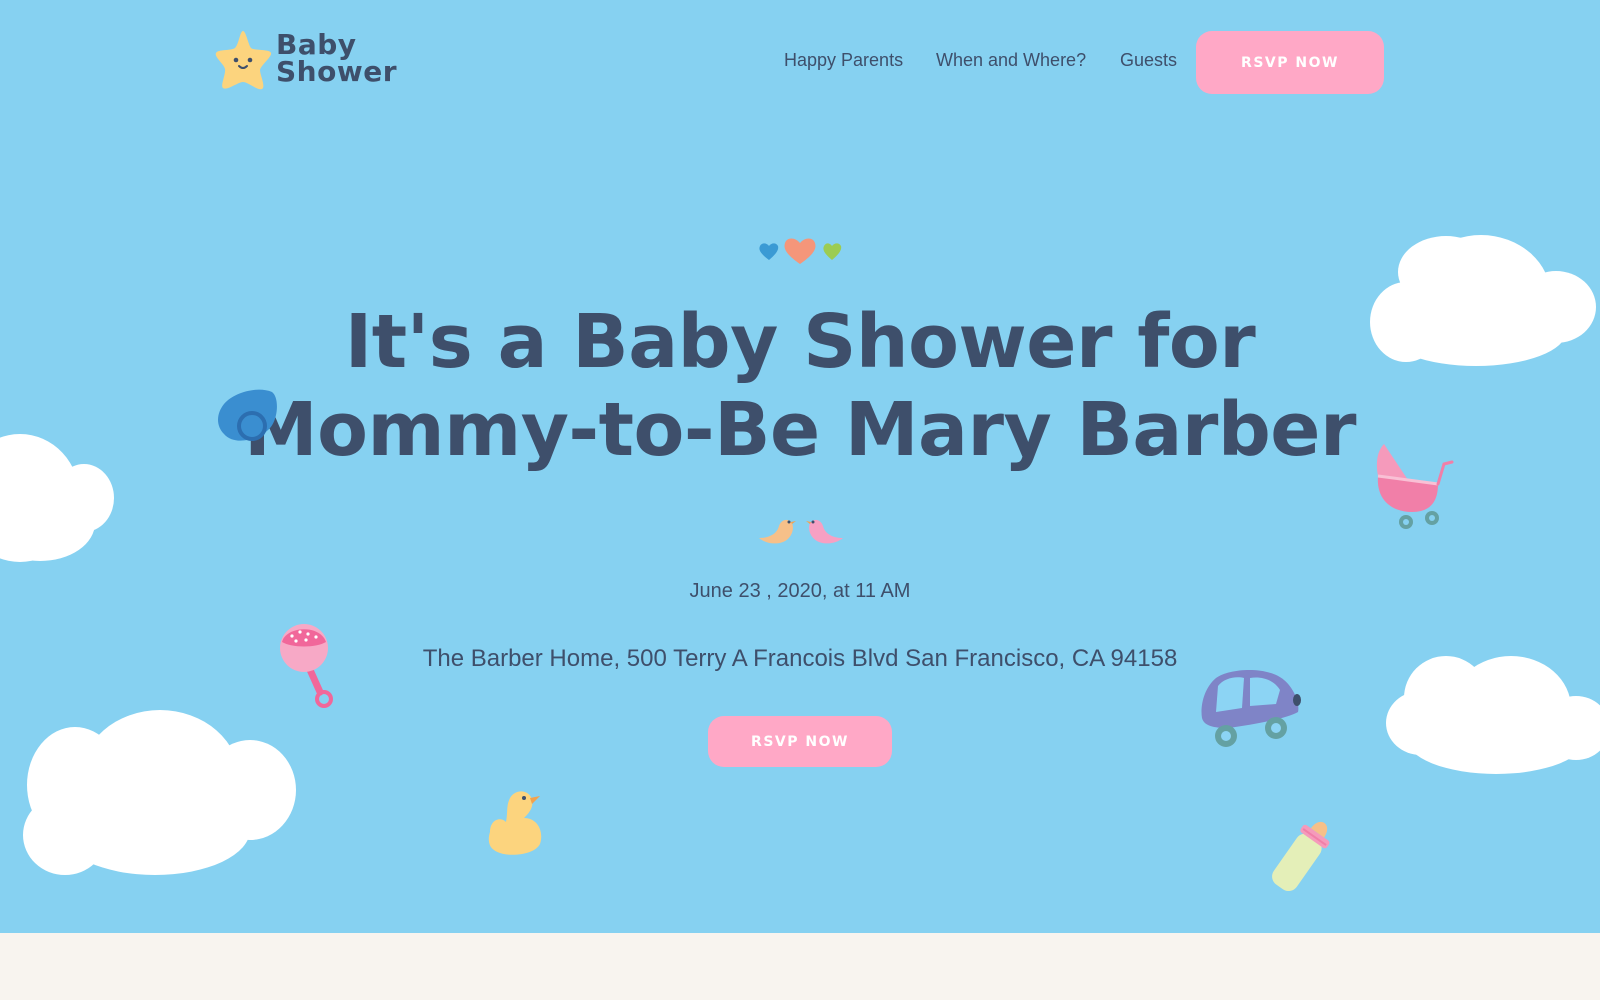  Describe the element at coordinates (800, 342) in the screenshot. I see `title-line-1: It's a Baby Shower for` at that location.